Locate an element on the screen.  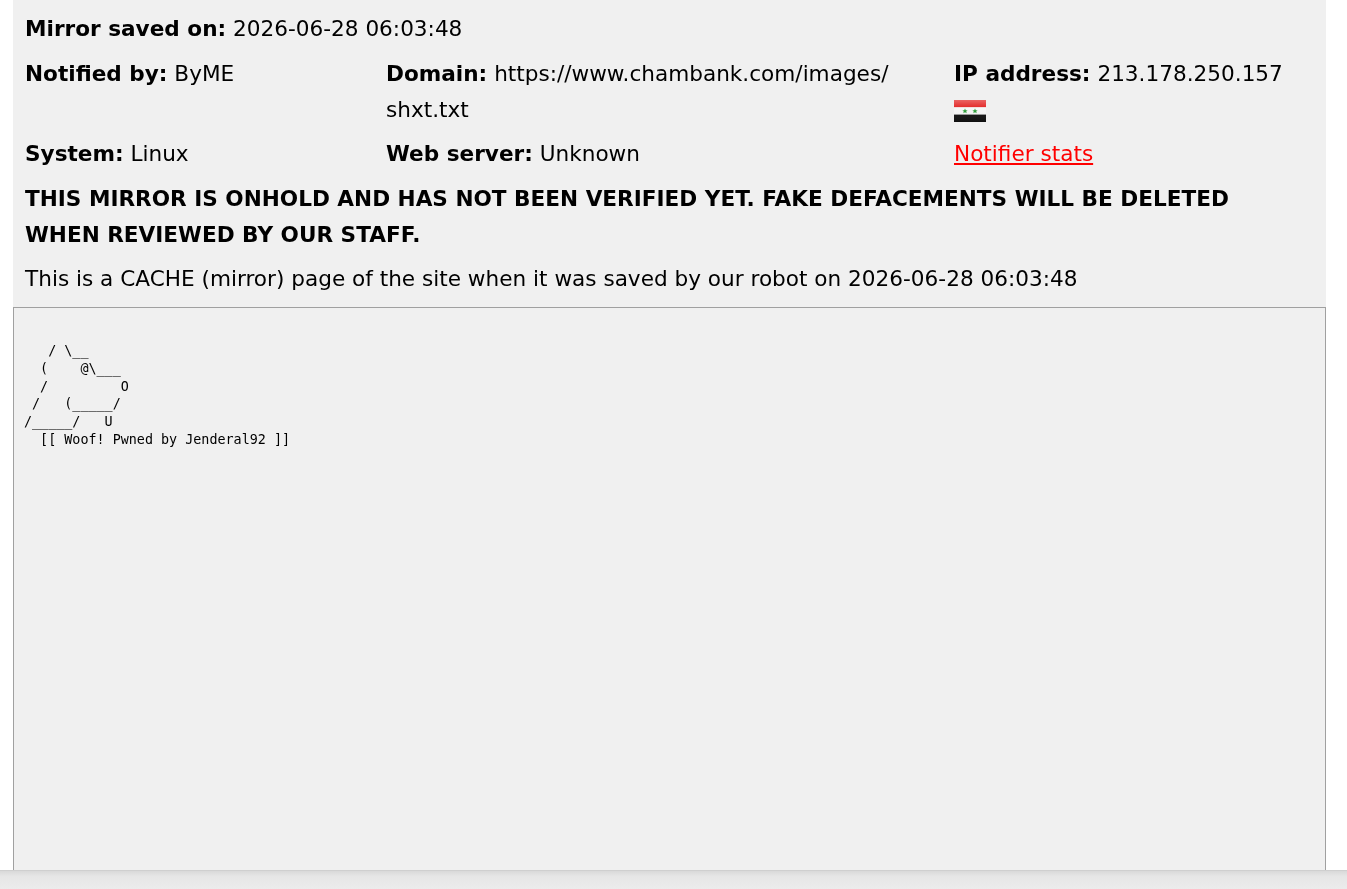
info-field: Notified by: ByME is located at coordinates (205, 73).